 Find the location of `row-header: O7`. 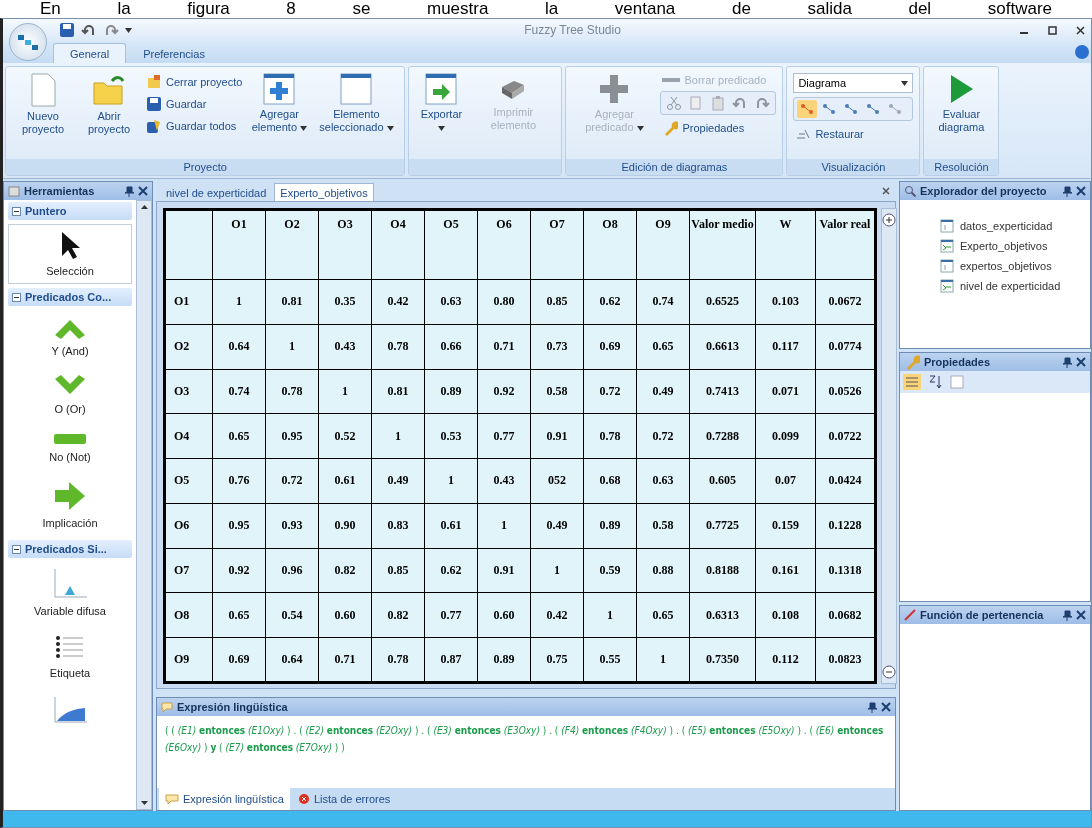

row-header: O7 is located at coordinates (188, 570).